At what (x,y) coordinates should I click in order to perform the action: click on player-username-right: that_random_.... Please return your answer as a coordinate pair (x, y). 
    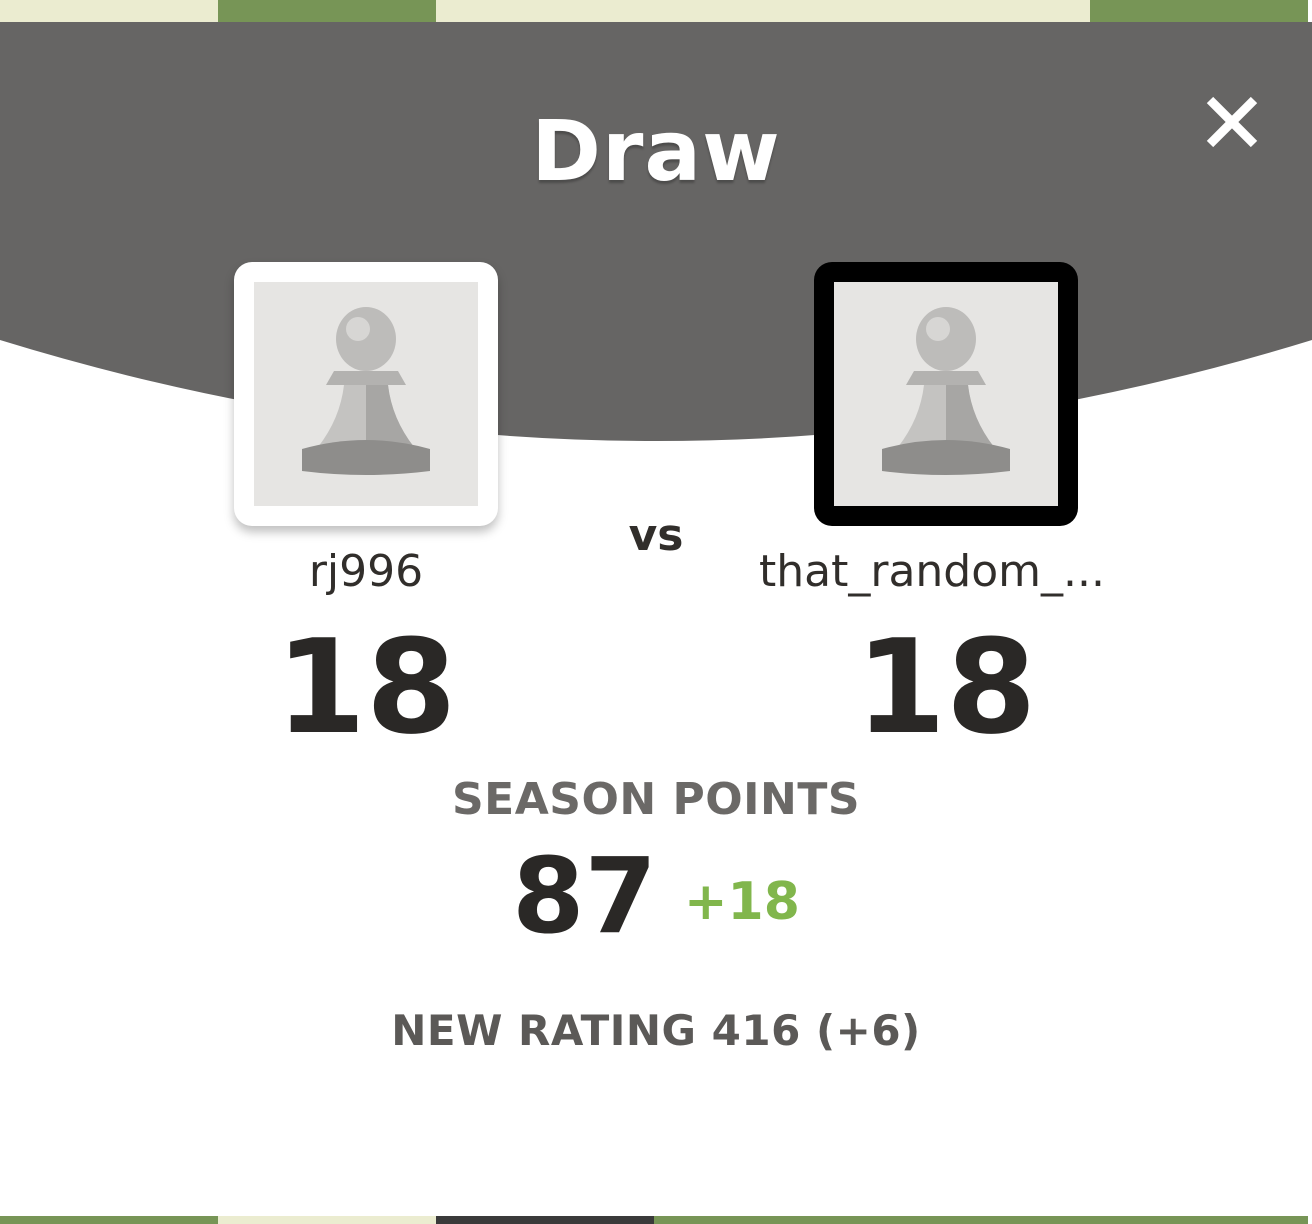
    Looking at the image, I should click on (932, 571).